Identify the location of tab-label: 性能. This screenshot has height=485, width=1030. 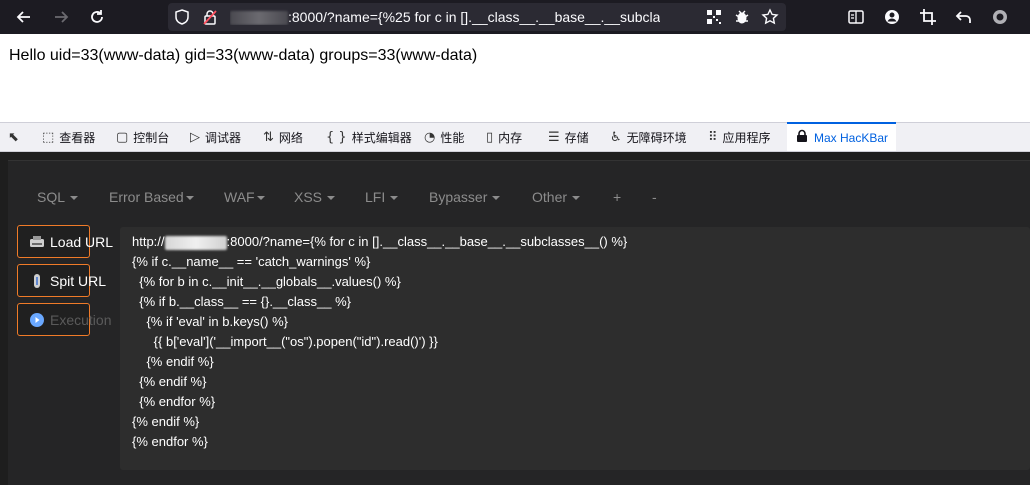
(452, 138).